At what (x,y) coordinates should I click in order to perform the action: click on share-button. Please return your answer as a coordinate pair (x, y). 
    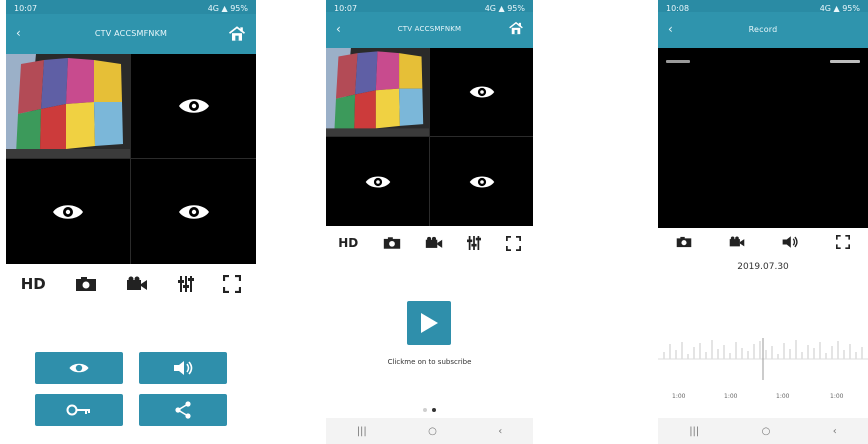
    Looking at the image, I should click on (183, 410).